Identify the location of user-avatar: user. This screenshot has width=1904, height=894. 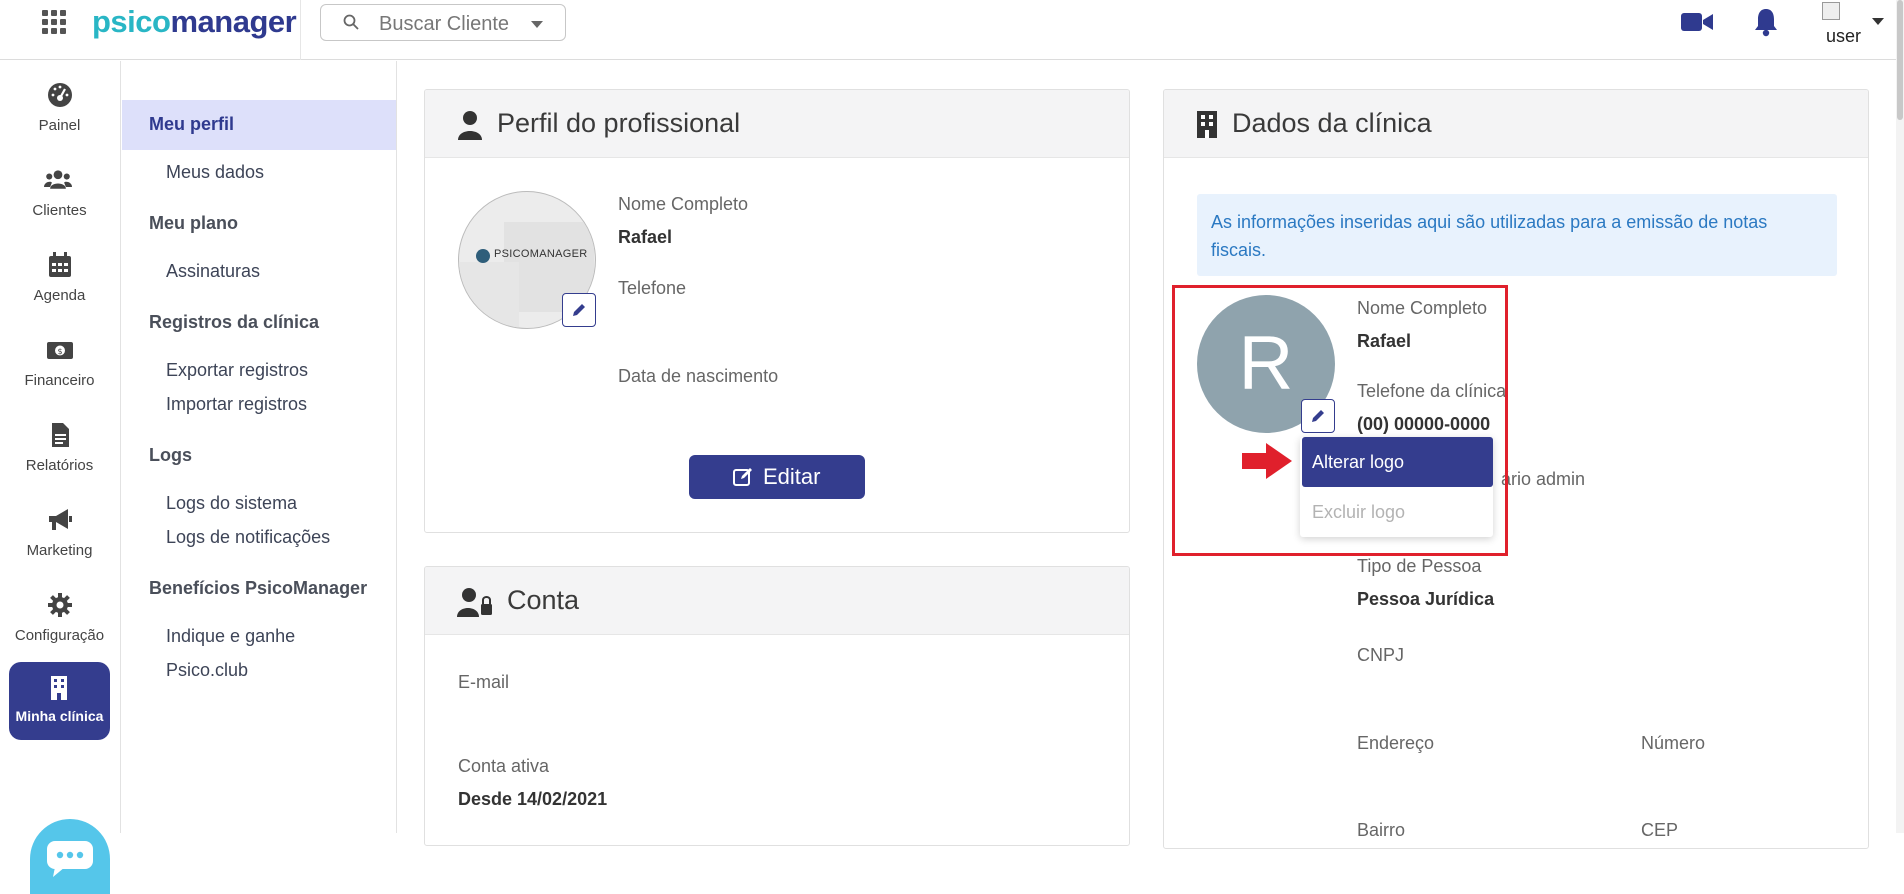
(1840, 23).